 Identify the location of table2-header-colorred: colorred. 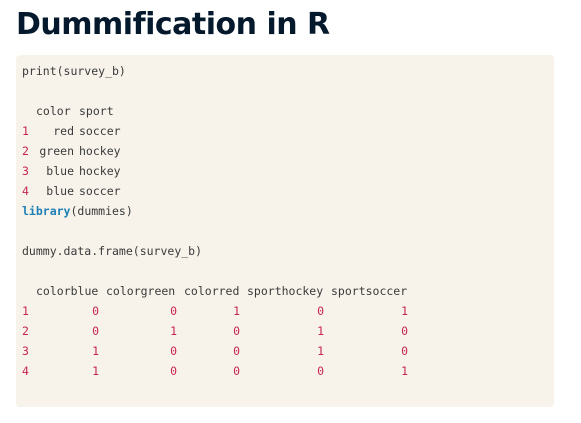
(212, 291).